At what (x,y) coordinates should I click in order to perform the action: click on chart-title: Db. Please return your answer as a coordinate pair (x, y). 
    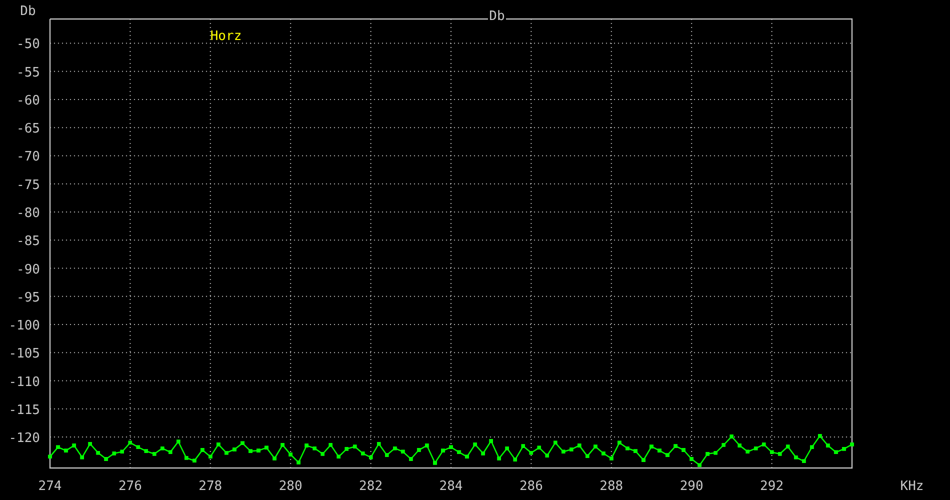
    Looking at the image, I should click on (497, 16).